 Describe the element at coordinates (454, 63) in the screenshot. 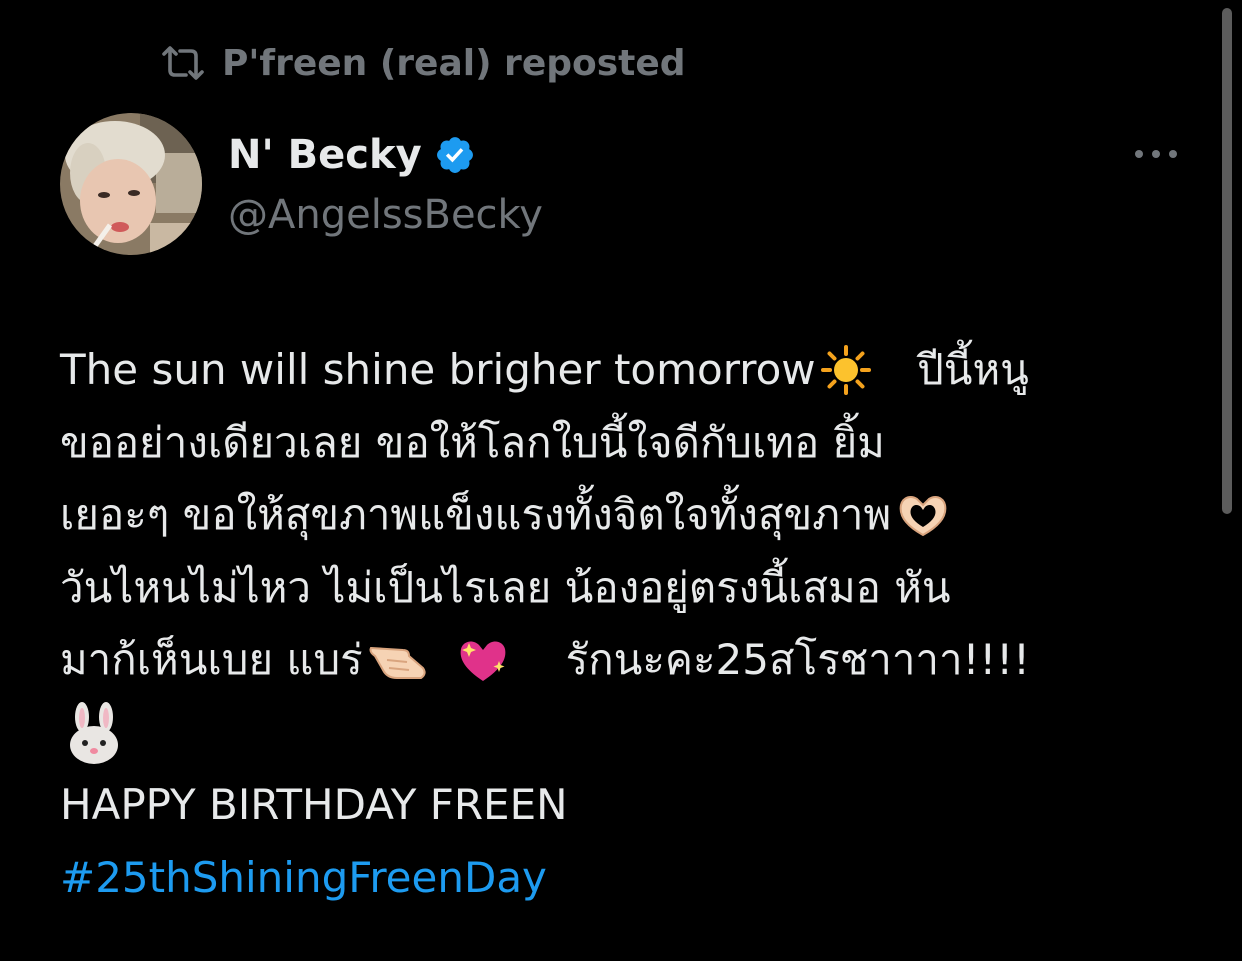

I see `repost-label: P'freen (real) reposted` at that location.